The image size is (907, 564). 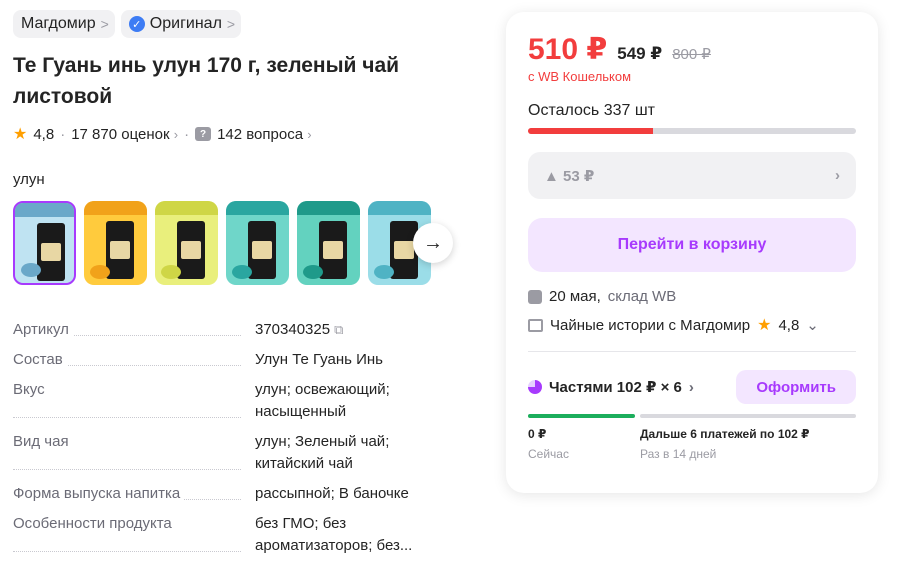 I want to click on next-arrow-button: →, so click(x=433, y=243).